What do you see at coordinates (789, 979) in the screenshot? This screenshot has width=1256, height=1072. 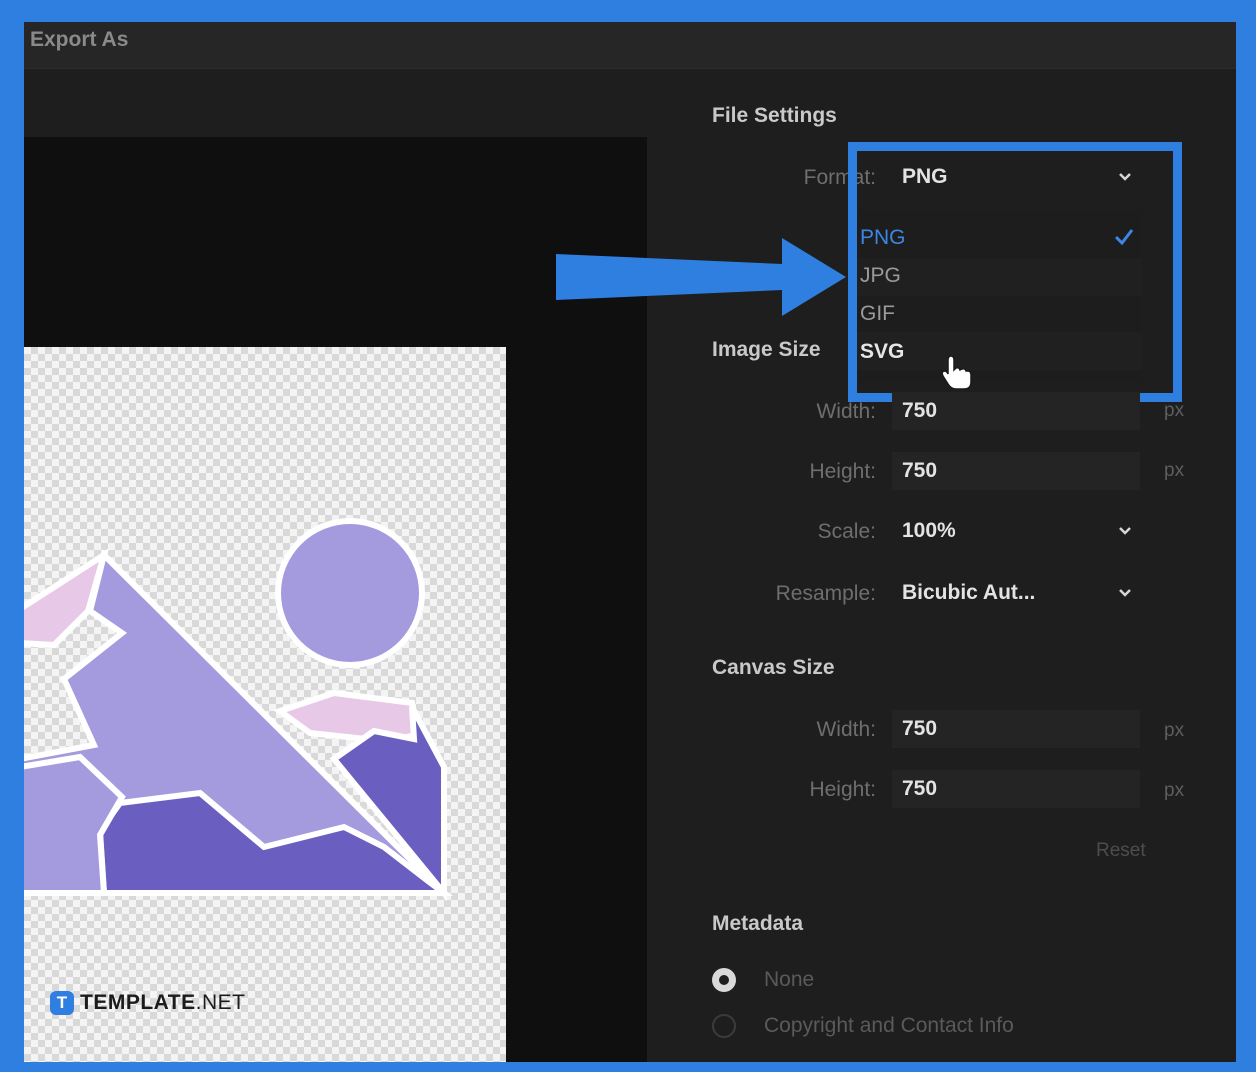 I see `metadata-none-label: None` at bounding box center [789, 979].